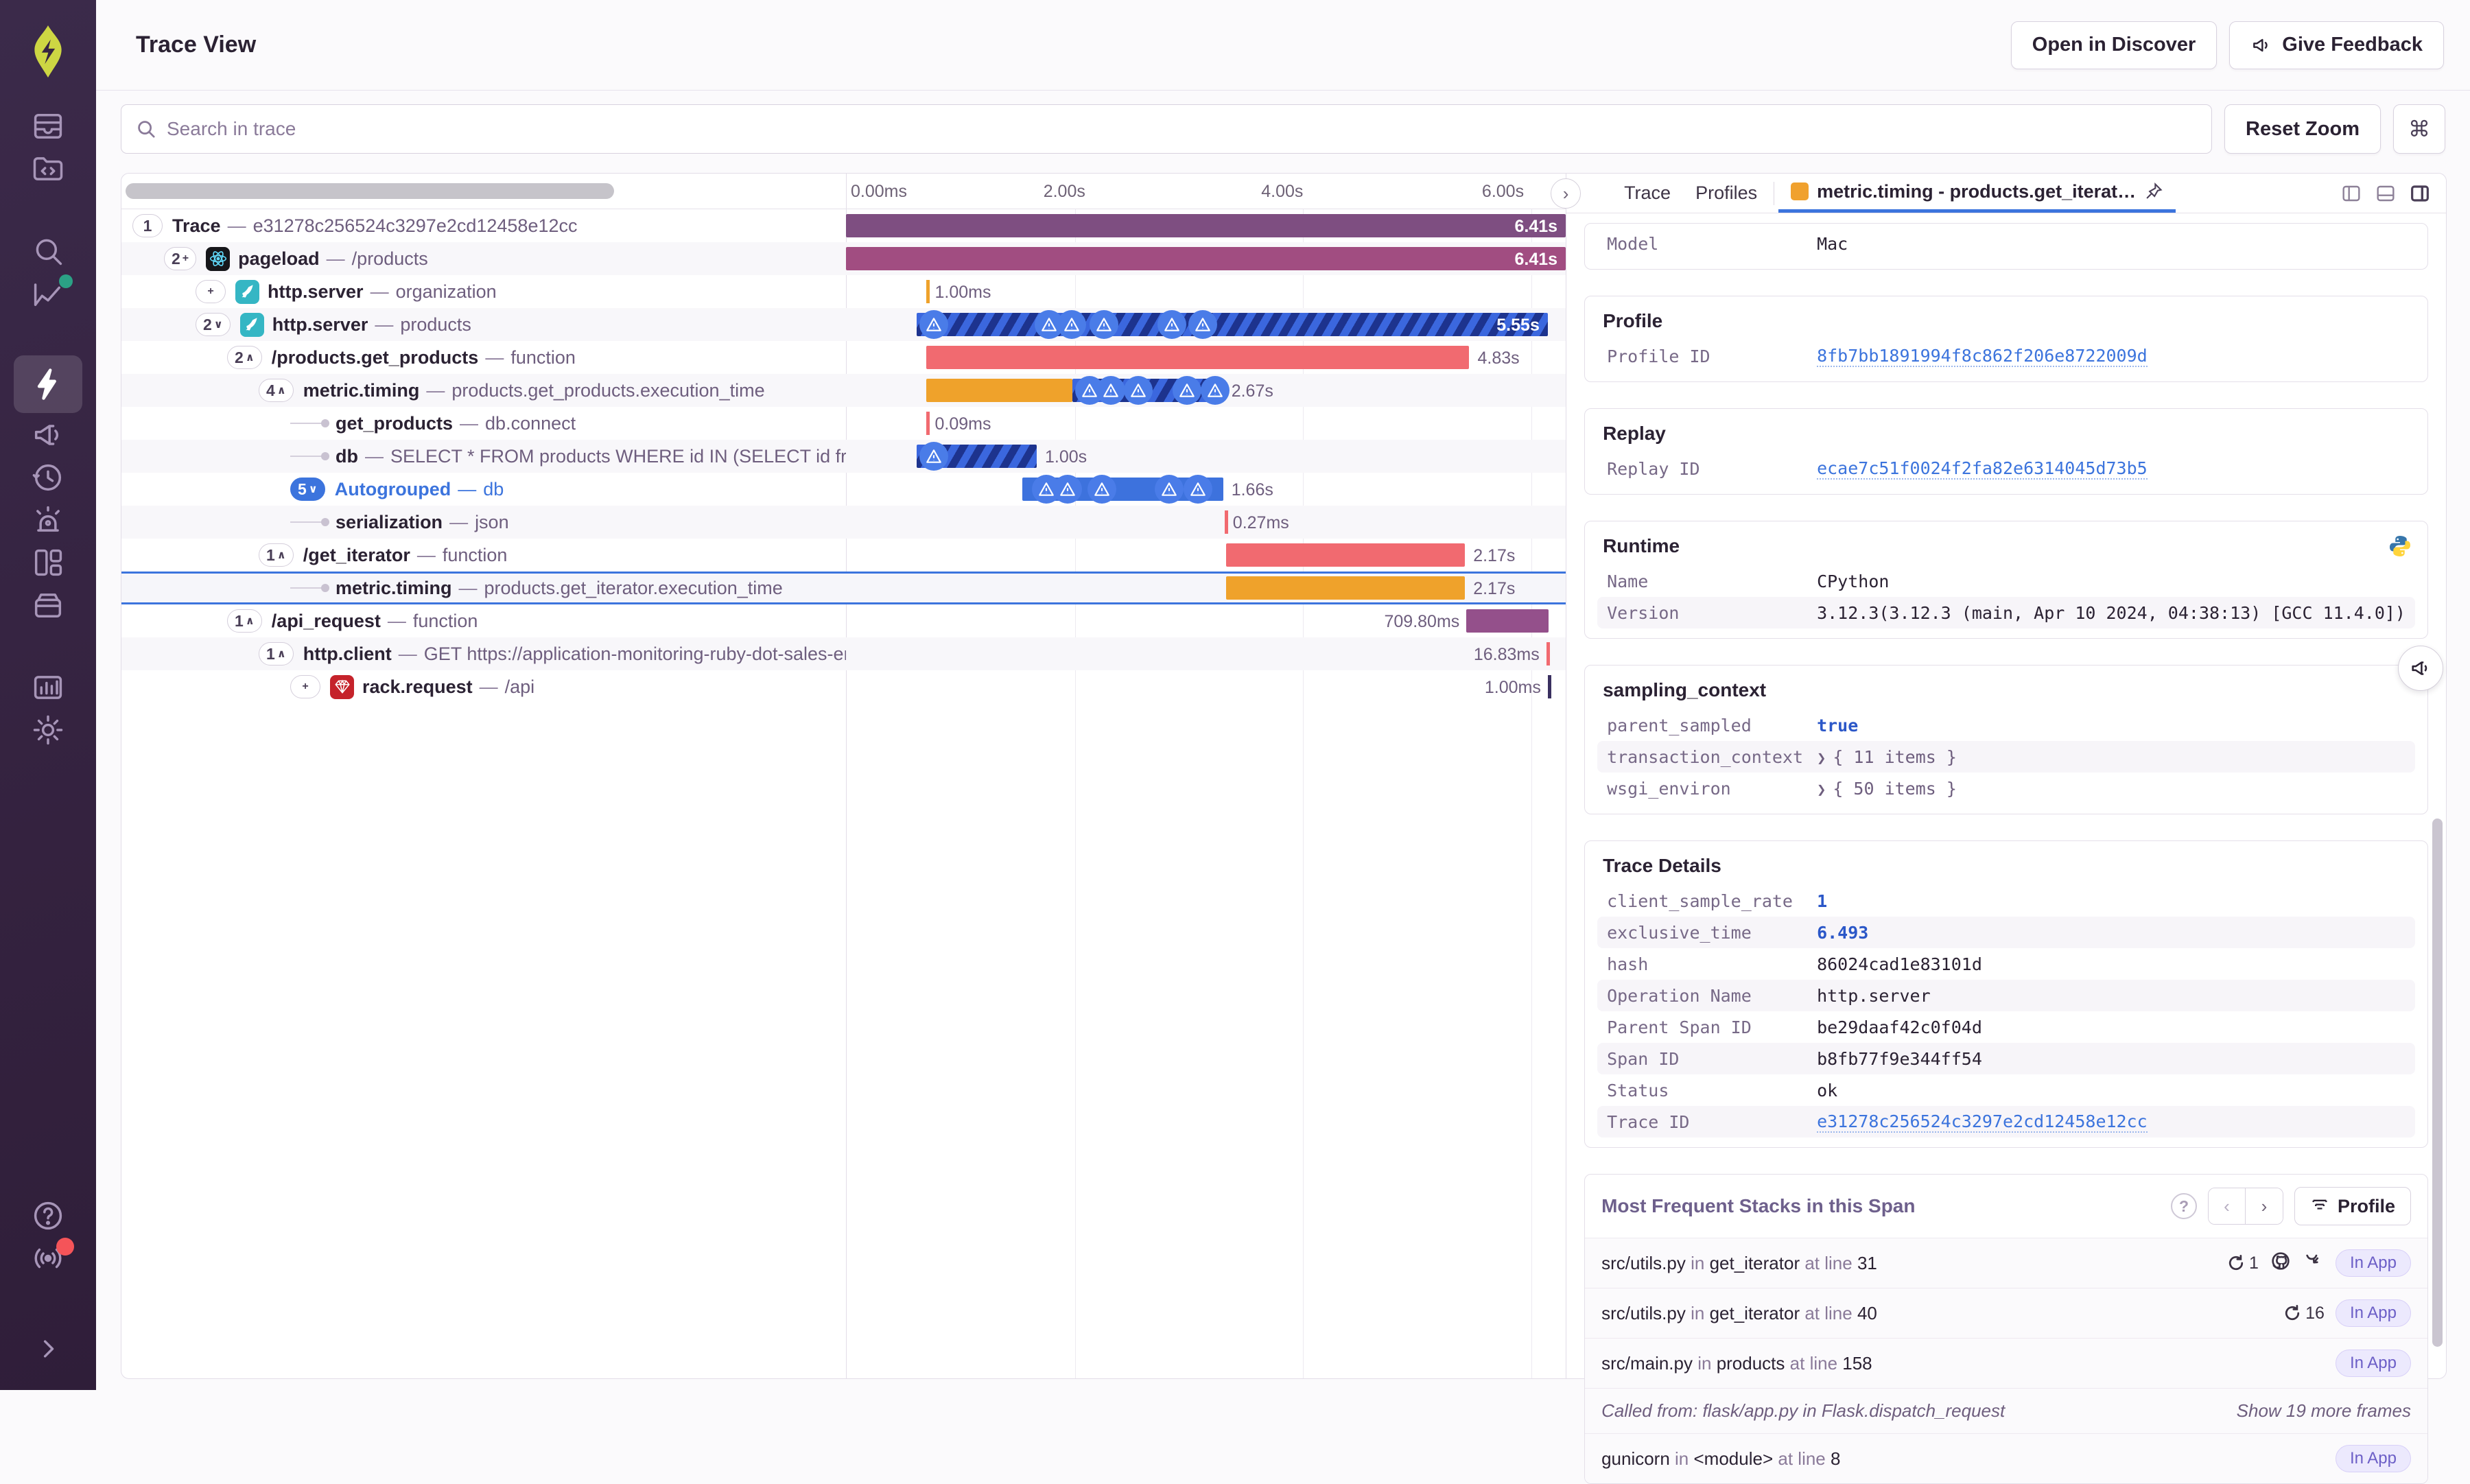 Image resolution: width=2470 pixels, height=1484 pixels. Describe the element at coordinates (1982, 356) in the screenshot. I see `detail-value: 8fb7bb1891994f8c862f206e8722009d` at that location.